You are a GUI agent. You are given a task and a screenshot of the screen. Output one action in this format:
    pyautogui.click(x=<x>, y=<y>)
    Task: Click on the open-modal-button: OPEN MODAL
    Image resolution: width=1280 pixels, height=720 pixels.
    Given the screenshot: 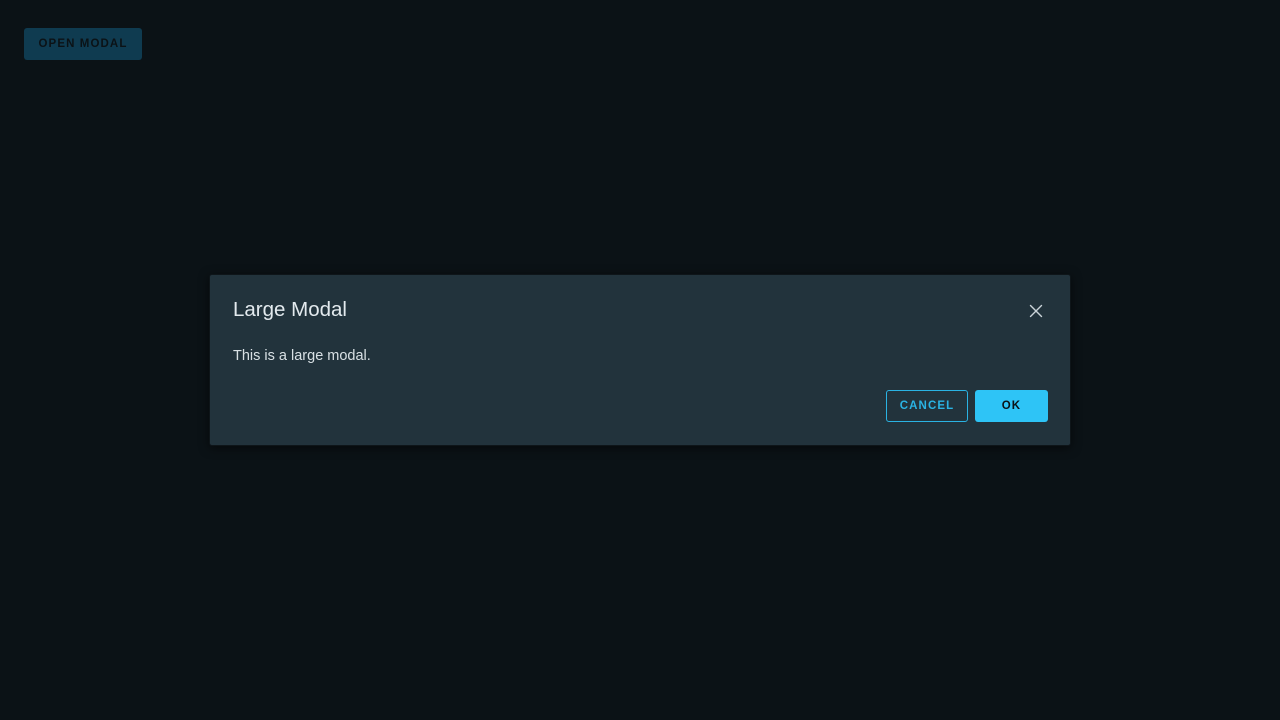 What is the action you would take?
    pyautogui.click(x=83, y=44)
    